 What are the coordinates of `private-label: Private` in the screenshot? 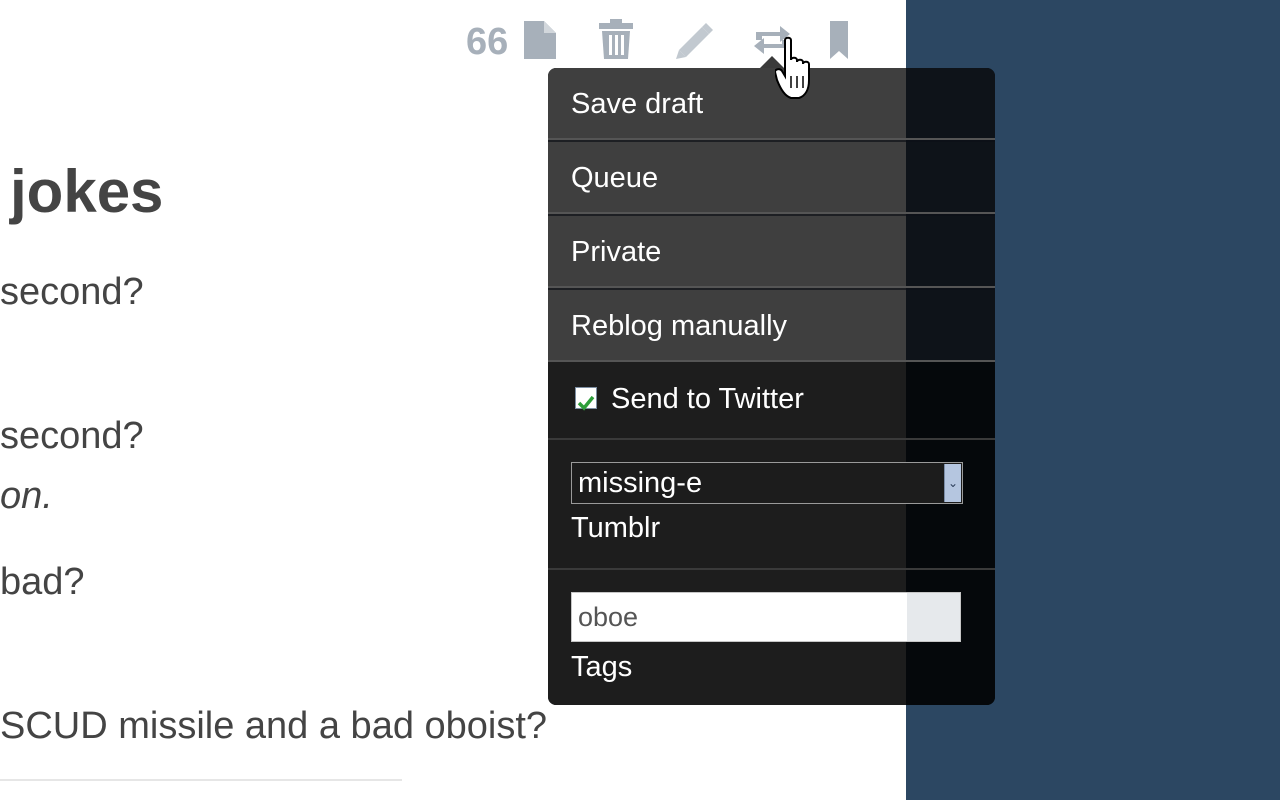 It's located at (616, 252).